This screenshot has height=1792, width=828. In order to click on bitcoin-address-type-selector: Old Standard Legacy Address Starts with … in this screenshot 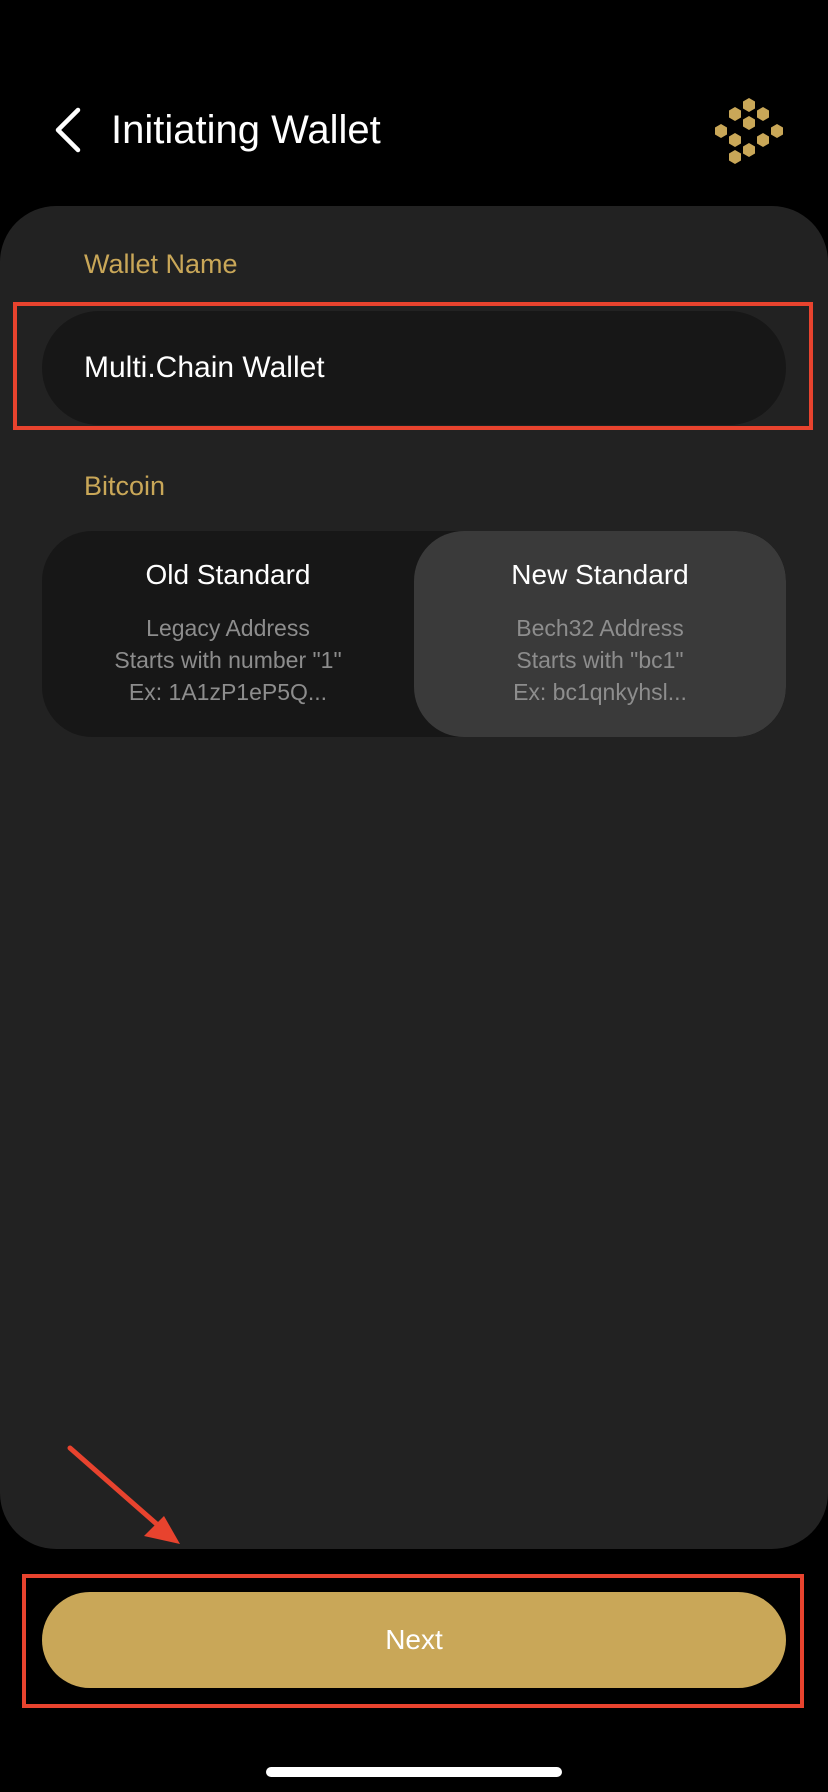, I will do `click(414, 634)`.